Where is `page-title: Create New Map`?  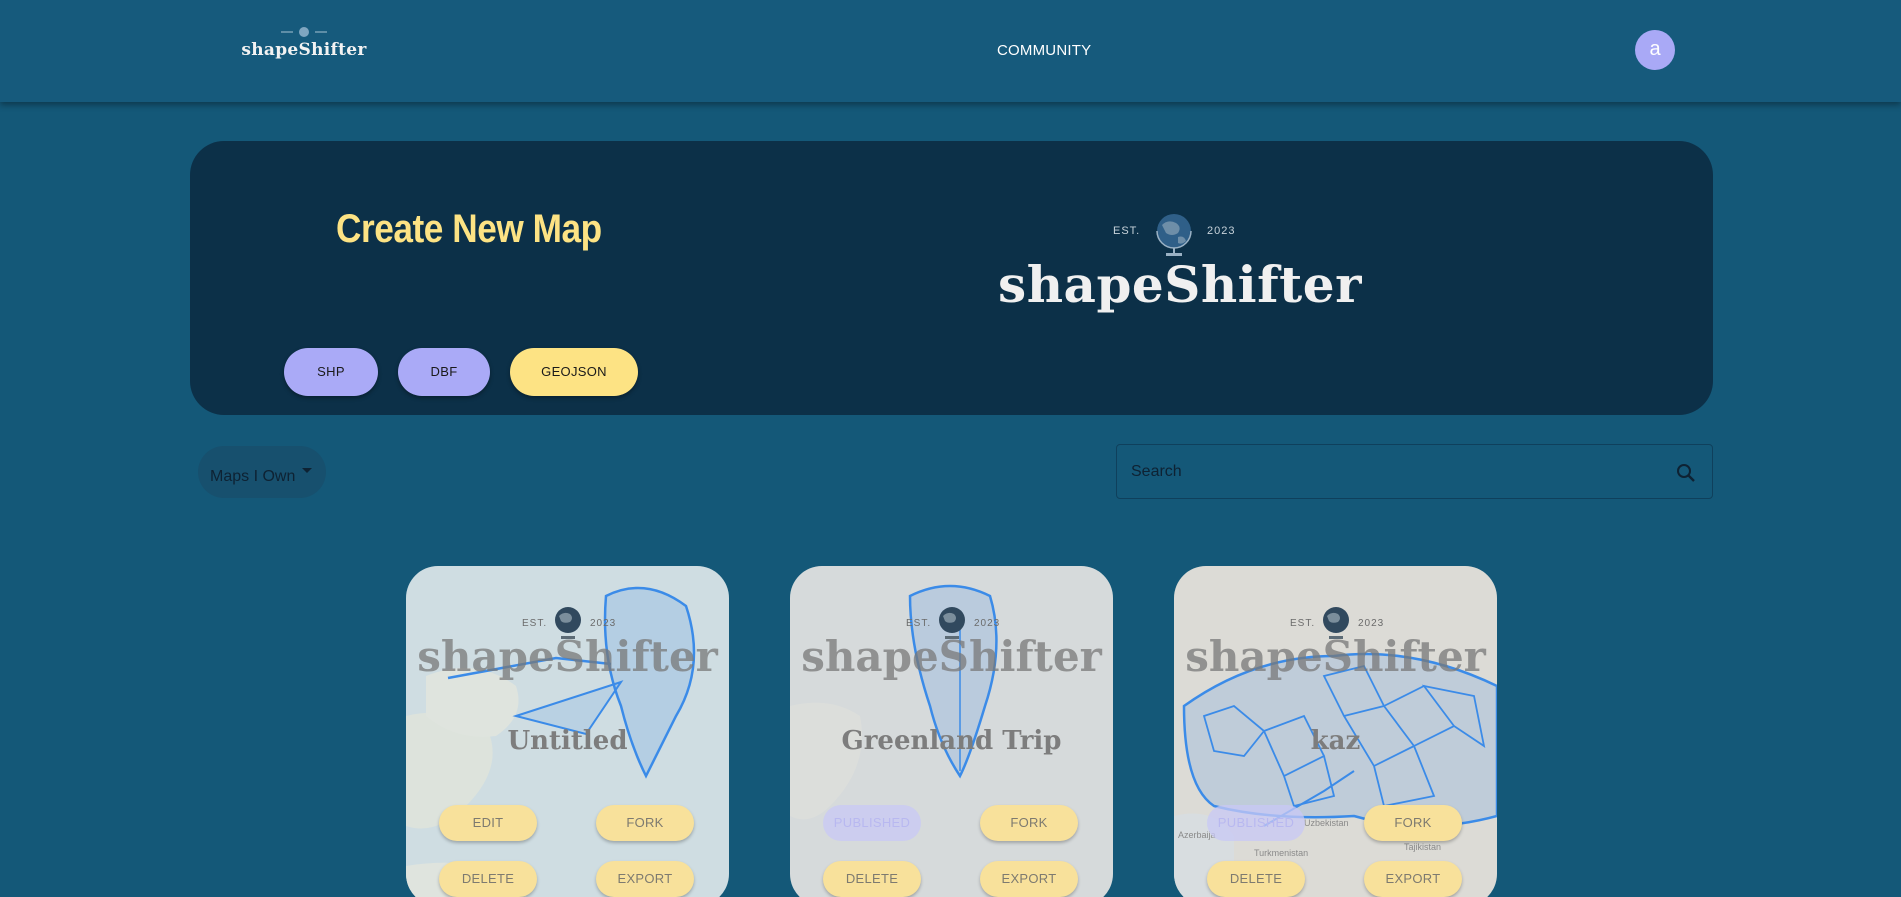
page-title: Create New Map is located at coordinates (469, 229).